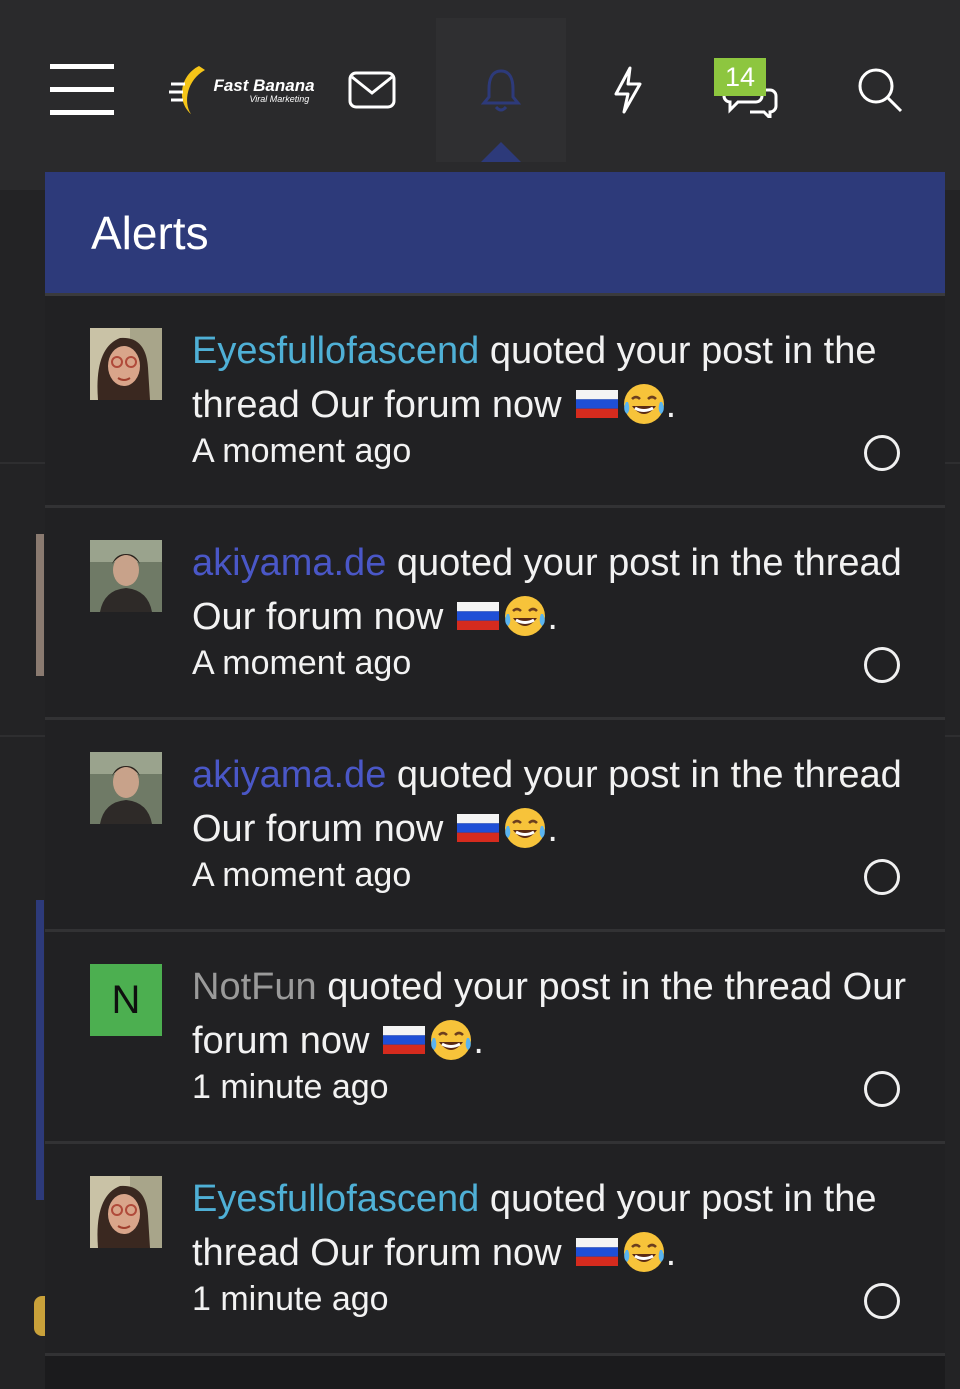  I want to click on popup-caret, so click(501, 152).